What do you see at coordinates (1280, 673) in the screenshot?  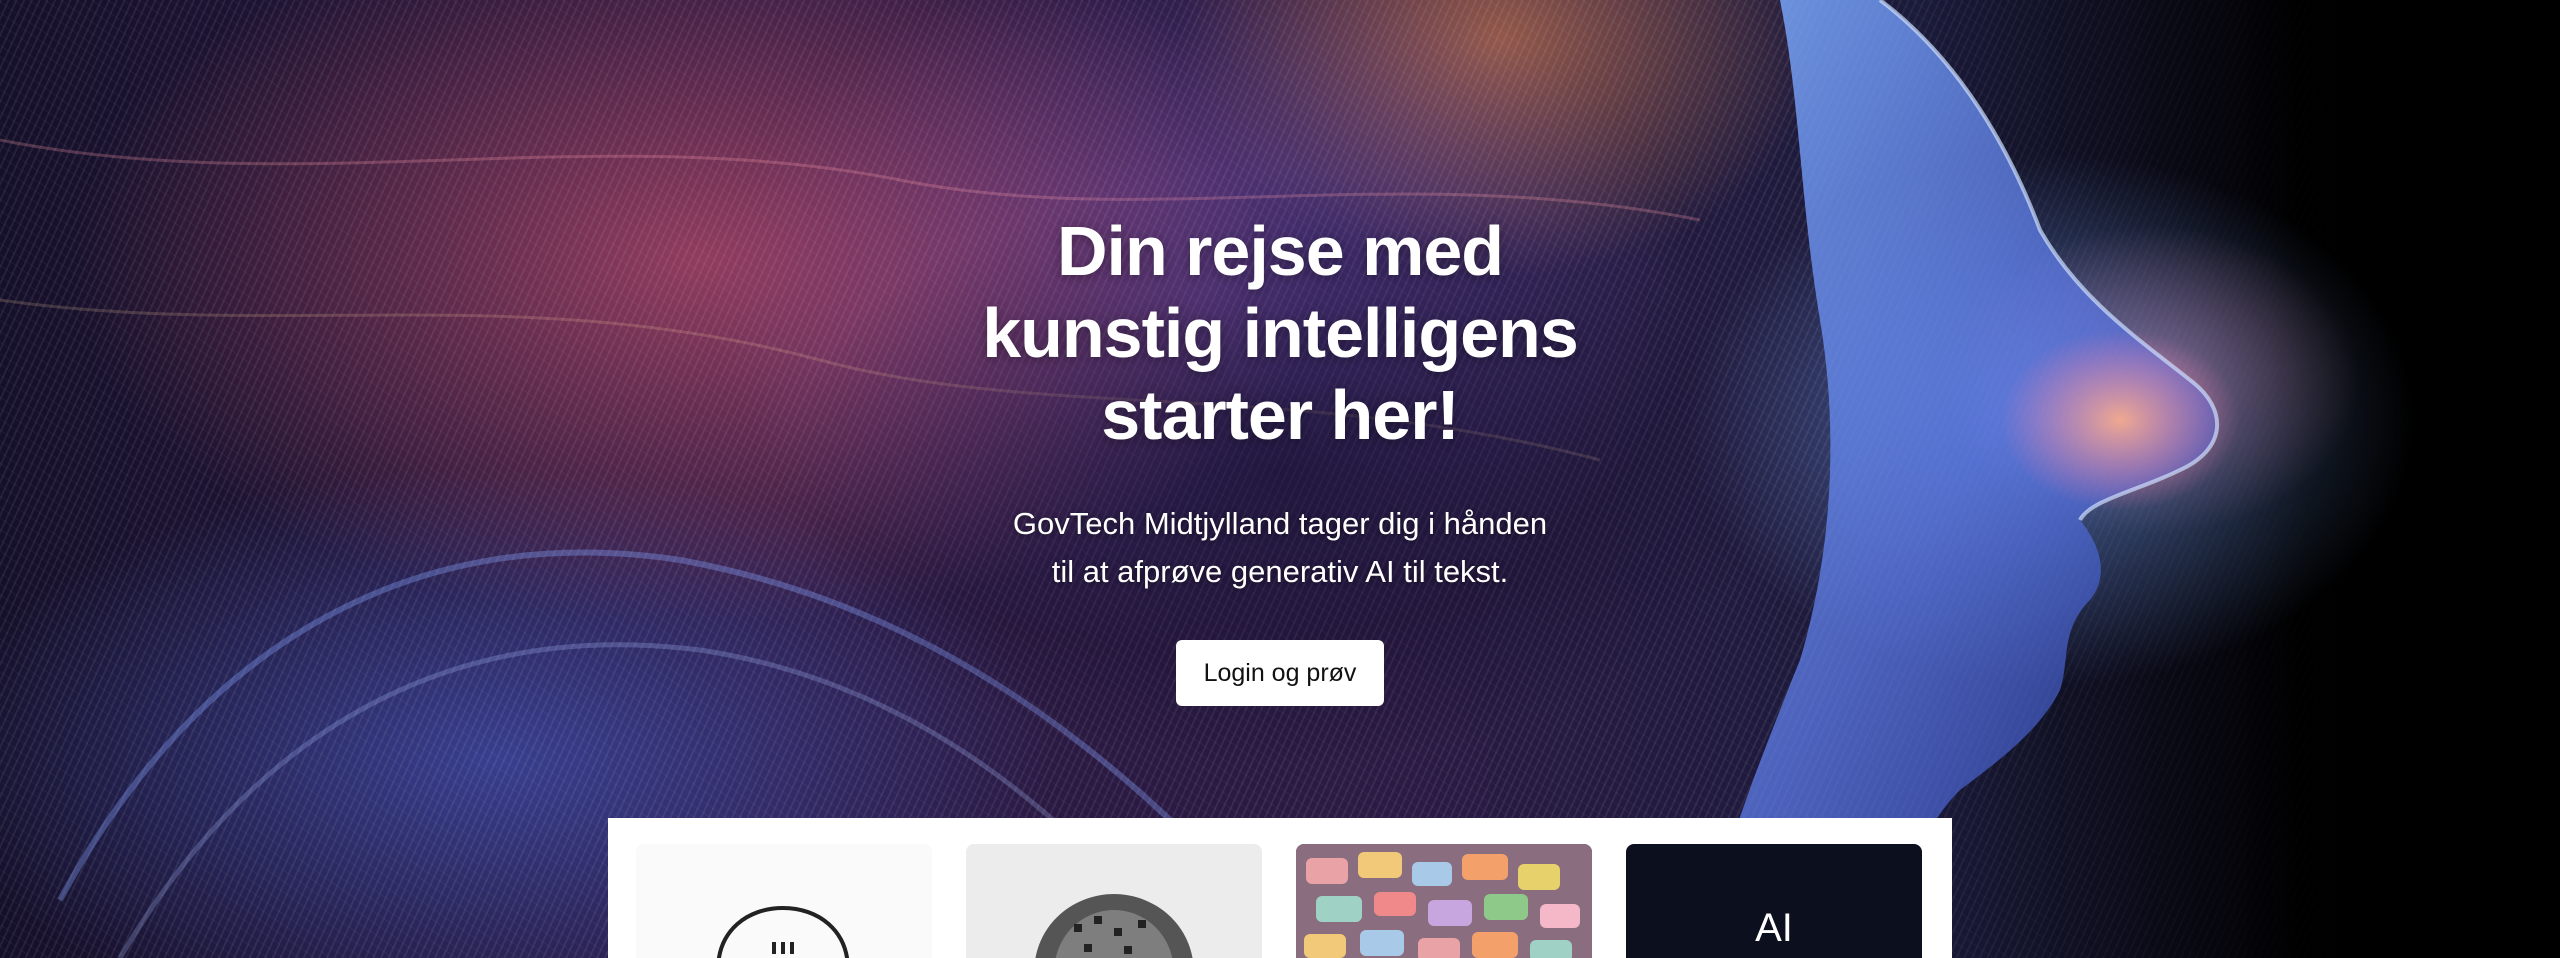 I see `login-and-try-button: Login og prøv` at bounding box center [1280, 673].